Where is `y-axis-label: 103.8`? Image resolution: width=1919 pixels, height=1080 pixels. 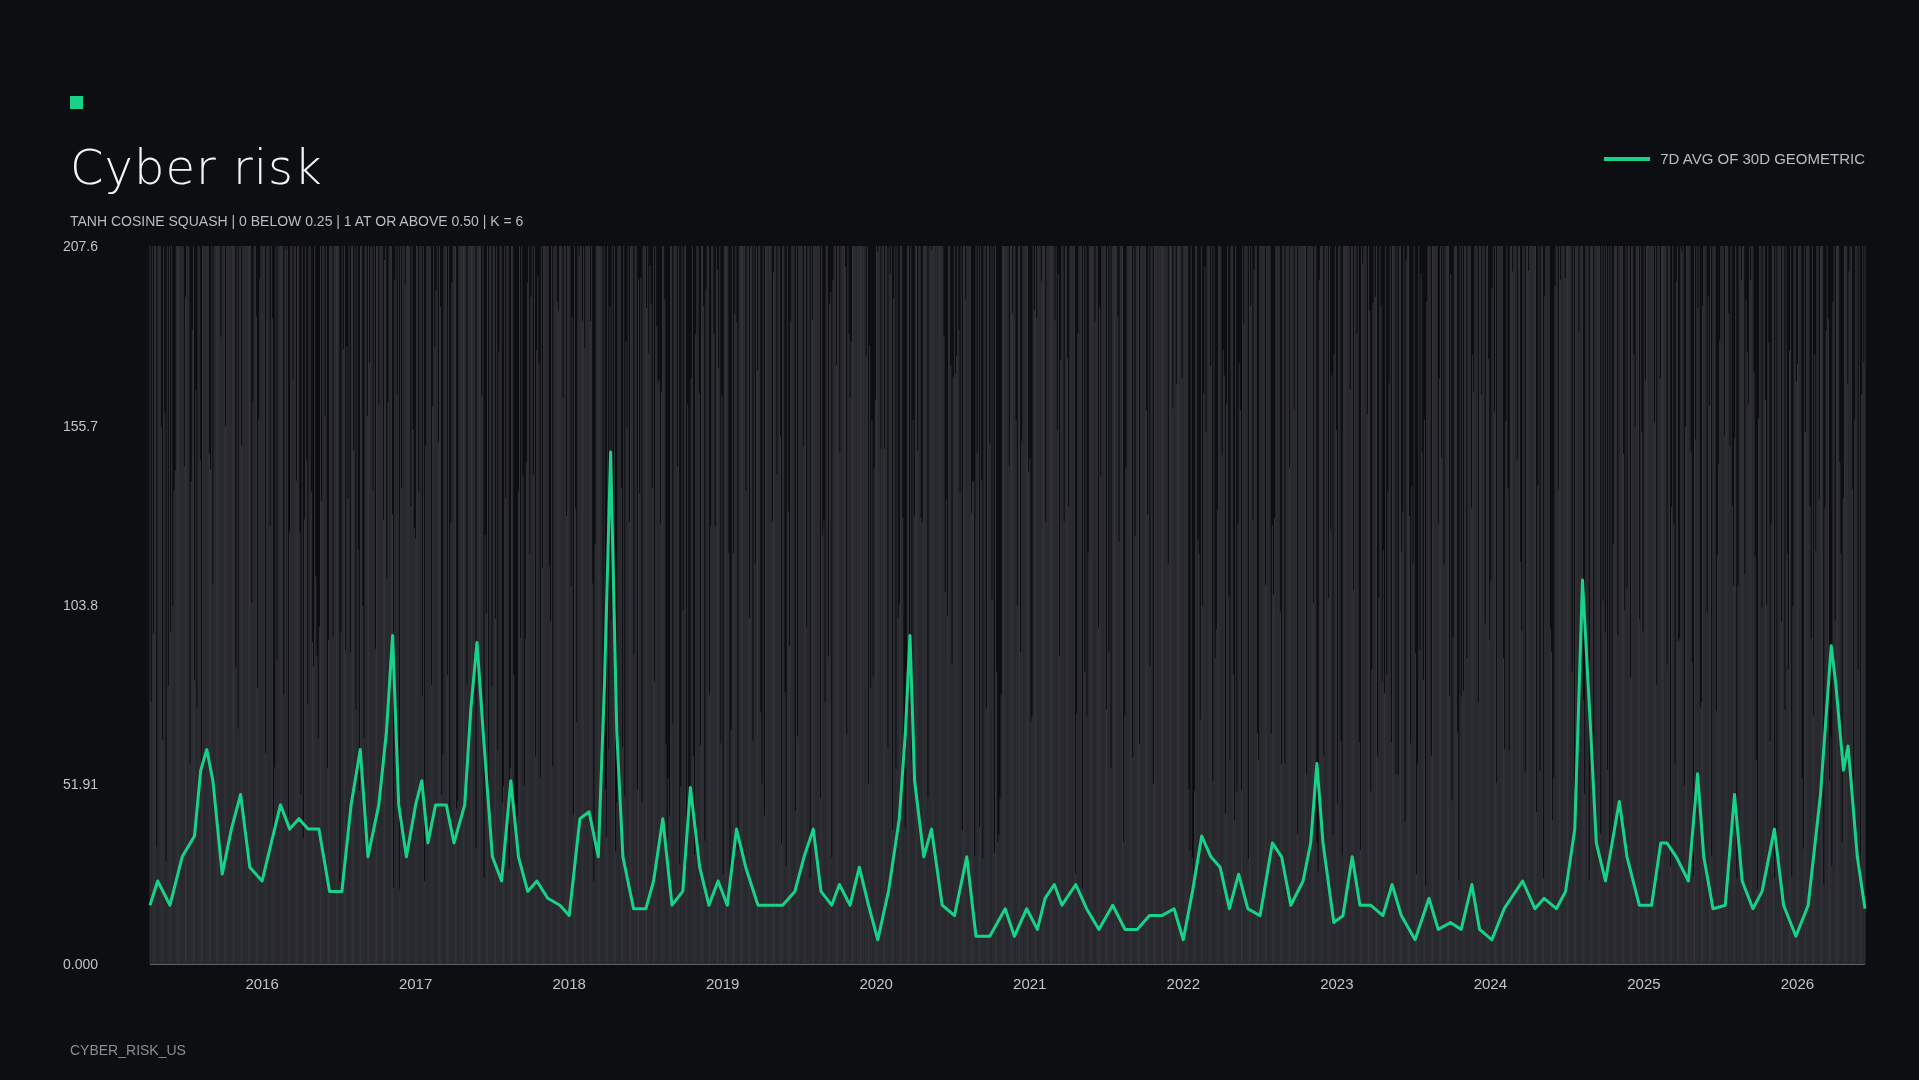 y-axis-label: 103.8 is located at coordinates (80, 605).